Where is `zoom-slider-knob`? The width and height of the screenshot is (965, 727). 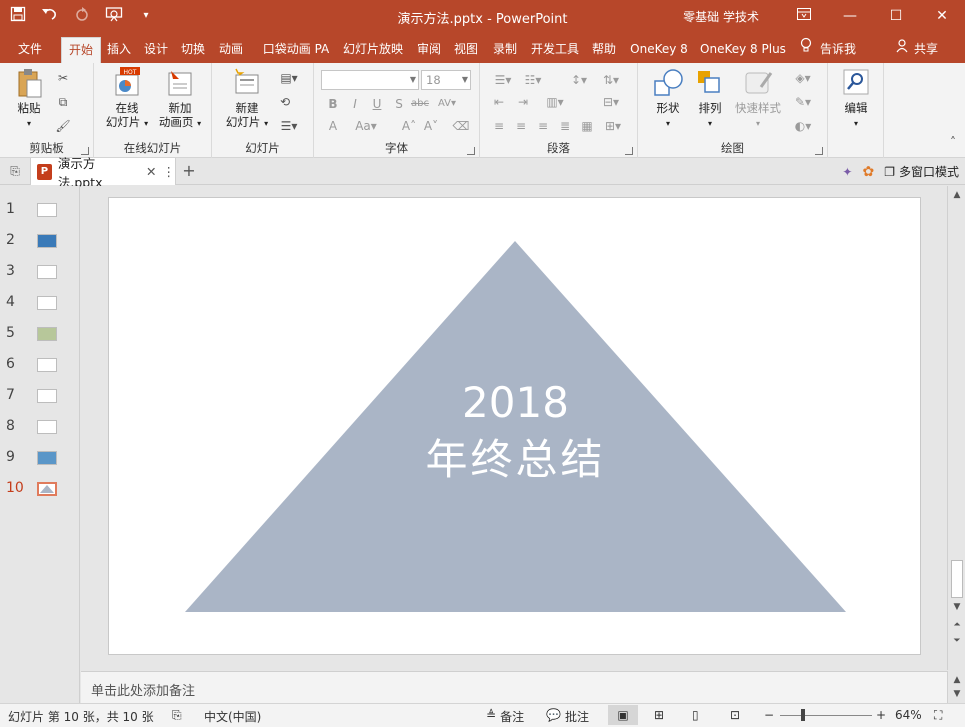
zoom-slider-knob is located at coordinates (803, 715).